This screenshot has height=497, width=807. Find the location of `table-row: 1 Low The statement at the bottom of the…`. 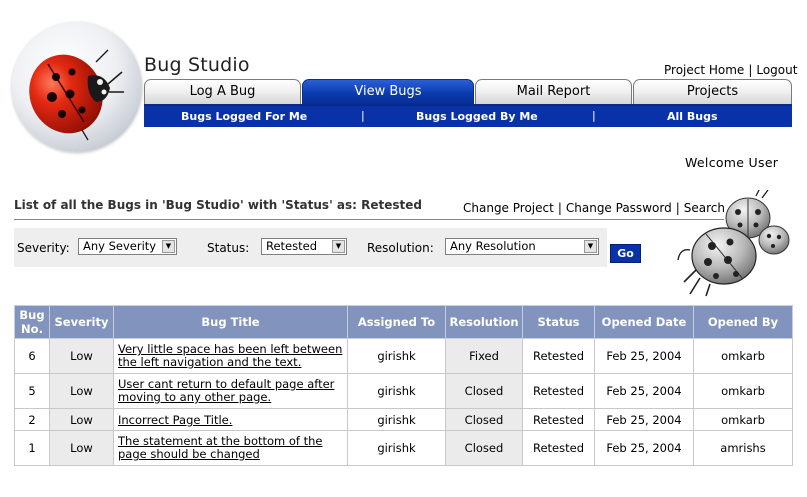

table-row: 1 Low The statement at the bottom of the… is located at coordinates (403, 448).